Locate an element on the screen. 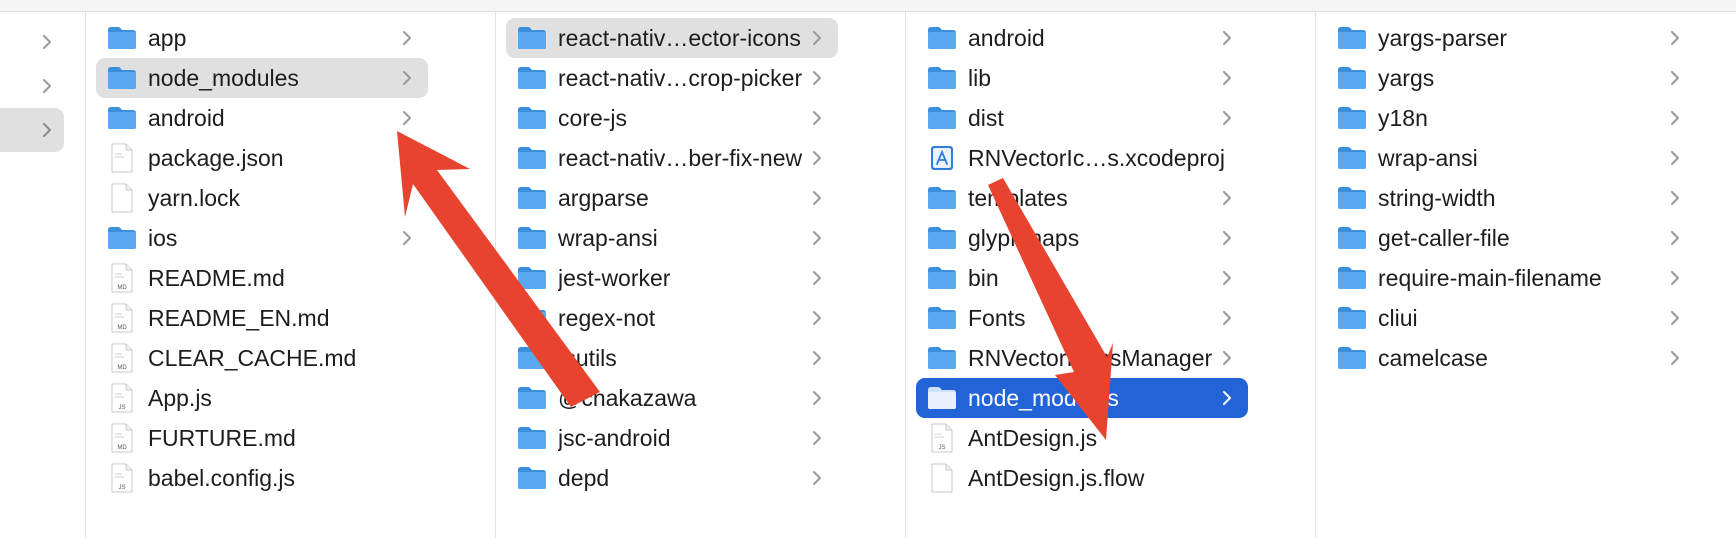  folder-row-bin: bin is located at coordinates (1082, 278).